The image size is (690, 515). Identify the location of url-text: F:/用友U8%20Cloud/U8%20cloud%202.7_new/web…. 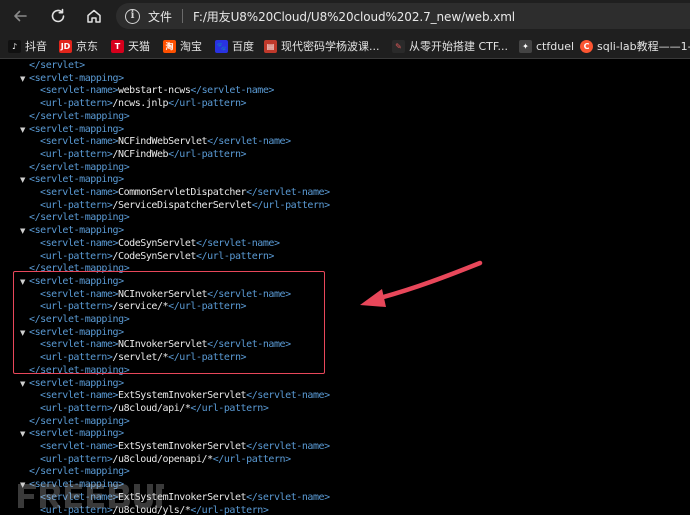
(354, 16).